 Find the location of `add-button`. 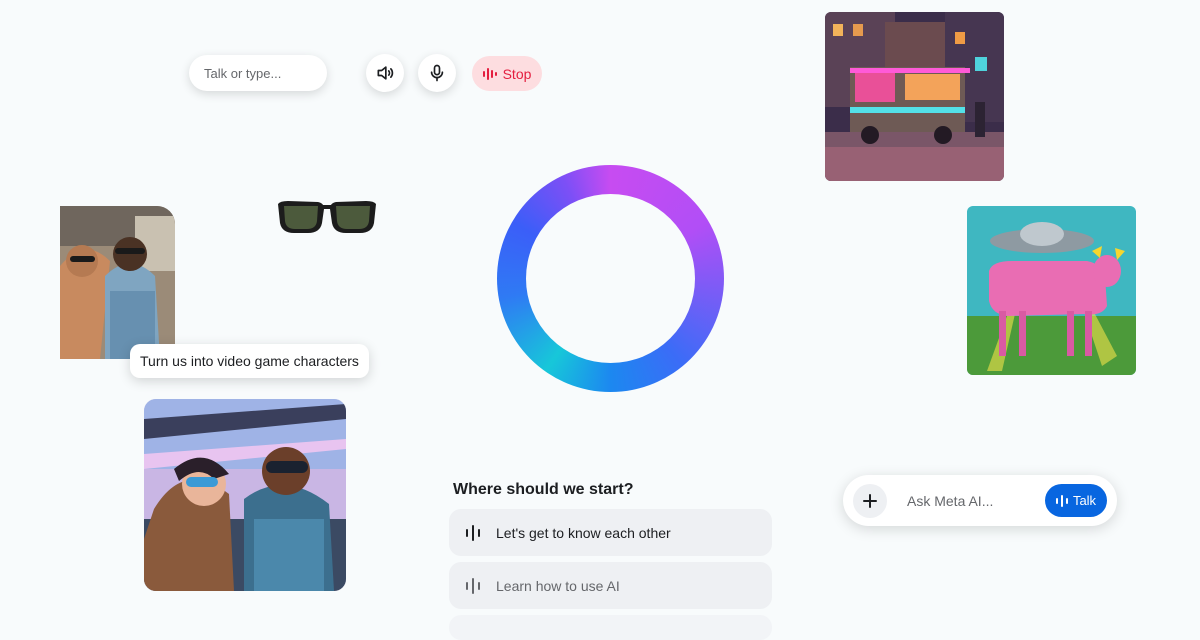

add-button is located at coordinates (870, 500).